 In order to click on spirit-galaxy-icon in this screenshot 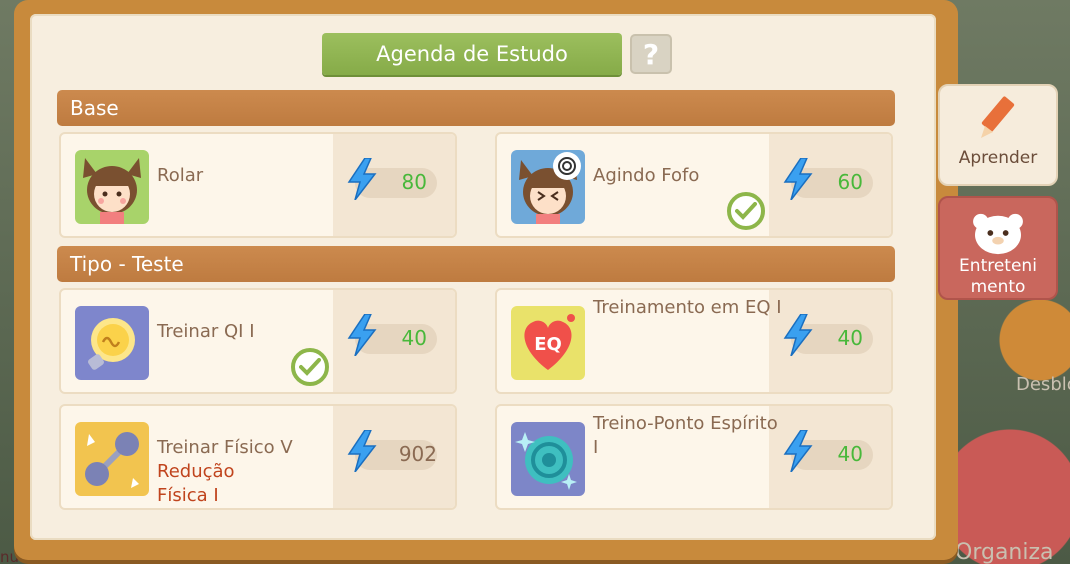, I will do `click(548, 459)`.